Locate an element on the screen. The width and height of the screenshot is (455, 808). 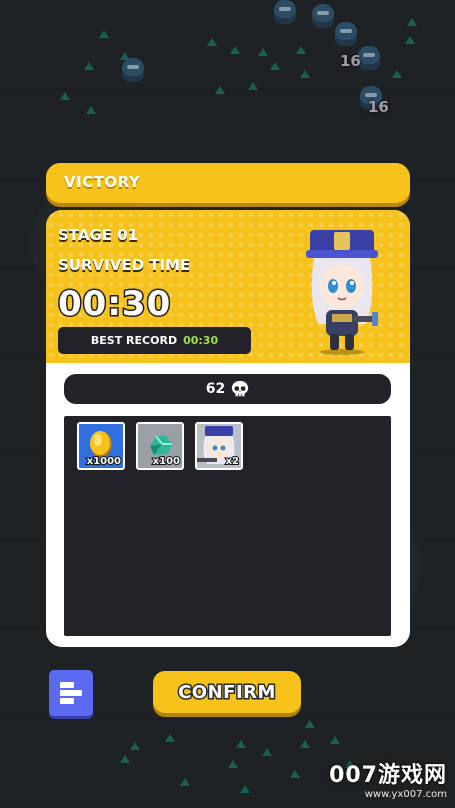
watermark-url: www.yx007.com is located at coordinates (405, 794).